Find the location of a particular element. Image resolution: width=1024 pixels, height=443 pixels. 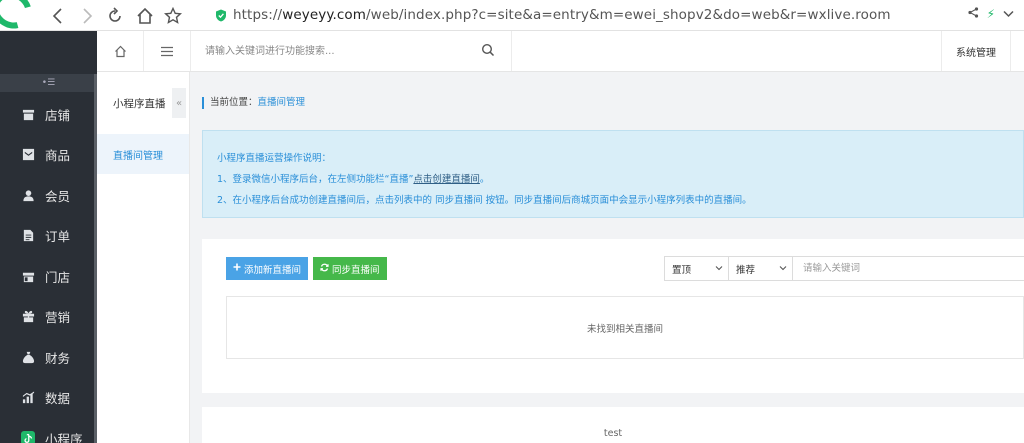

browser-logo-icon is located at coordinates (20, 18).